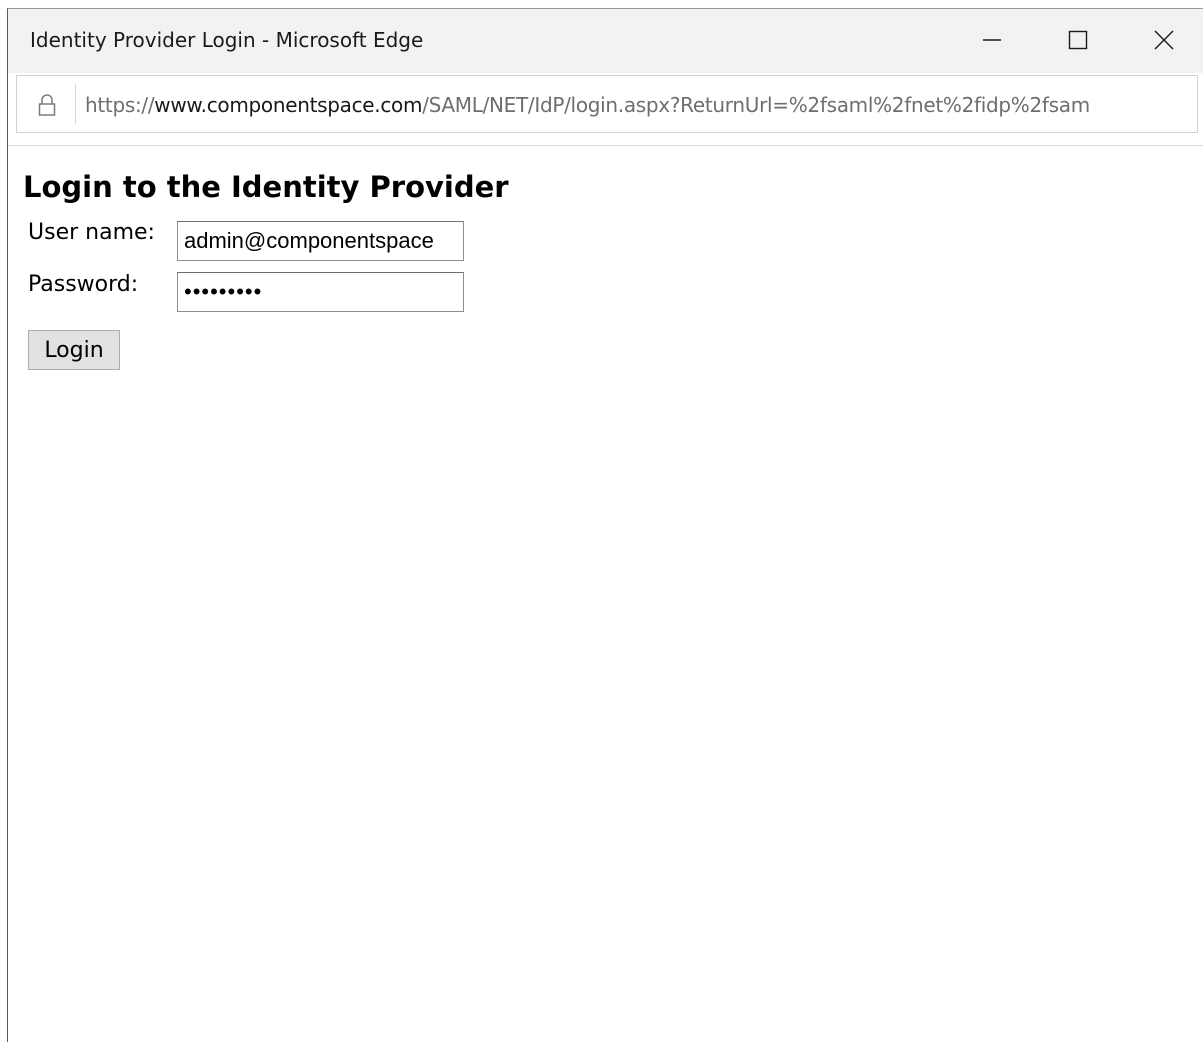 This screenshot has width=1203, height=1042. I want to click on close-icon, so click(1164, 40).